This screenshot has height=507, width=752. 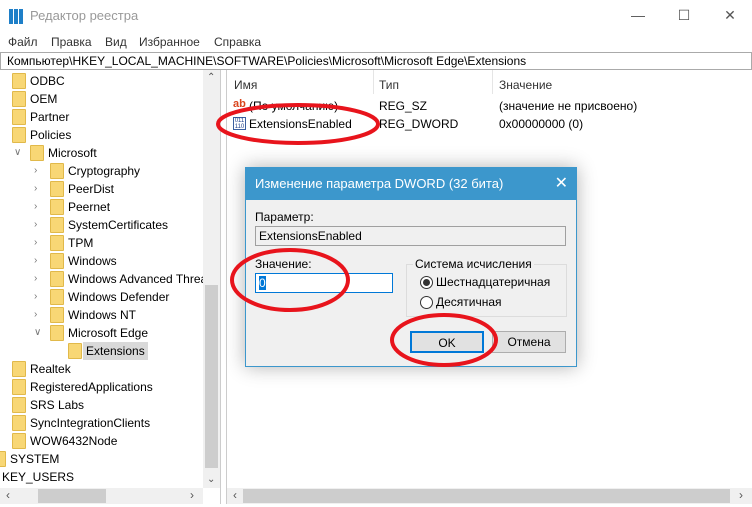 What do you see at coordinates (290, 280) in the screenshot?
I see `annotation-circle-value-field` at bounding box center [290, 280].